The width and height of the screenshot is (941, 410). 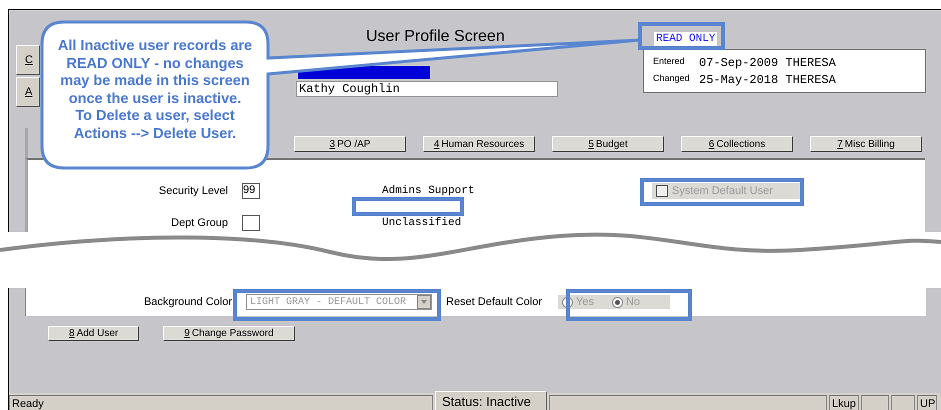 I want to click on tab: 5 Budget, so click(x=608, y=144).